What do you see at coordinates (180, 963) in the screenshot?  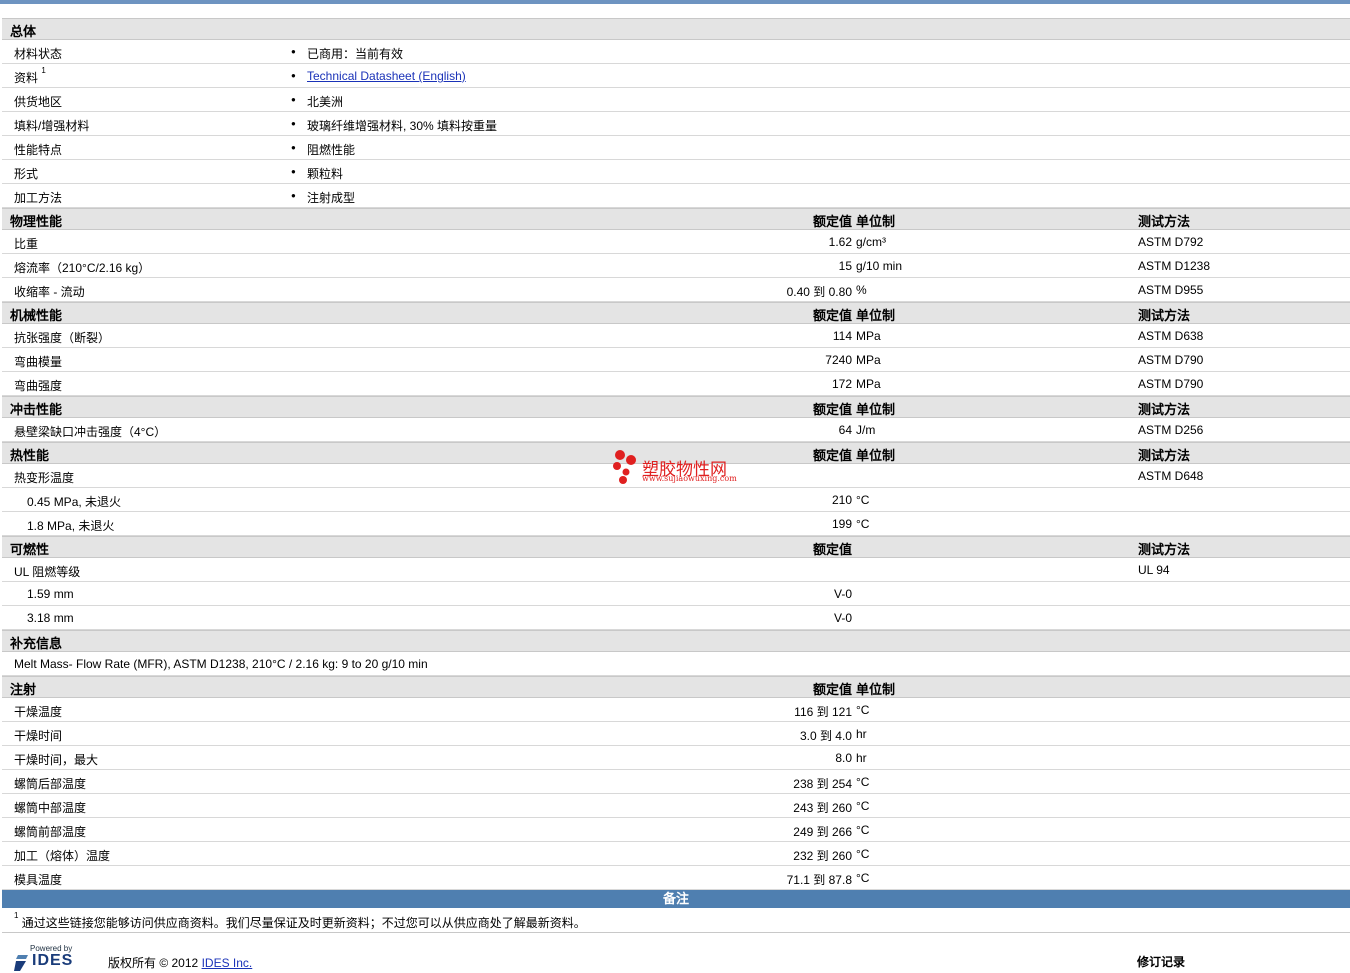 I see `copyright: 版权所有 © 2012 IDES Inc.` at bounding box center [180, 963].